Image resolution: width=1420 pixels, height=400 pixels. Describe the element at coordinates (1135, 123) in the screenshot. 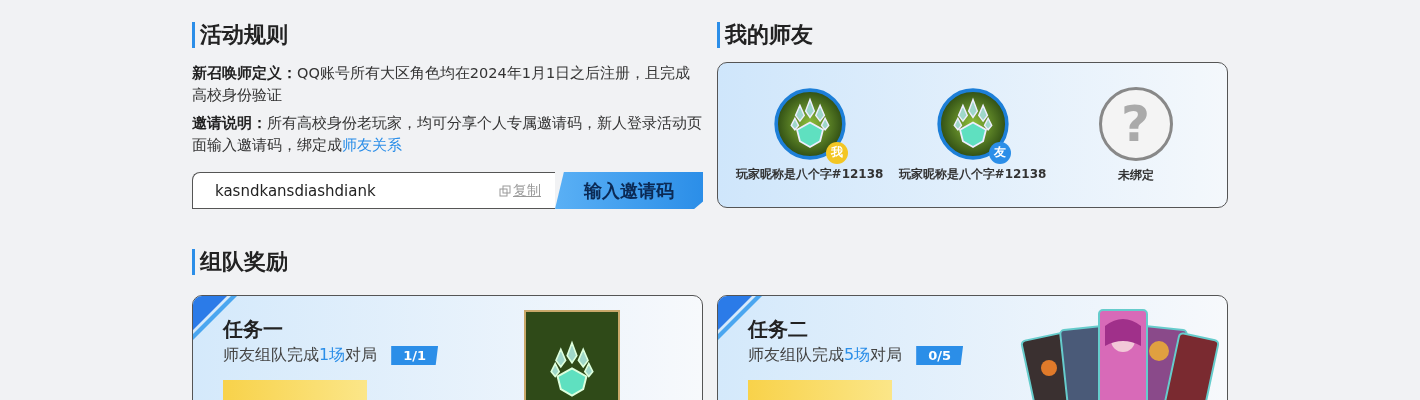

I see `empty-slot: ?` at that location.